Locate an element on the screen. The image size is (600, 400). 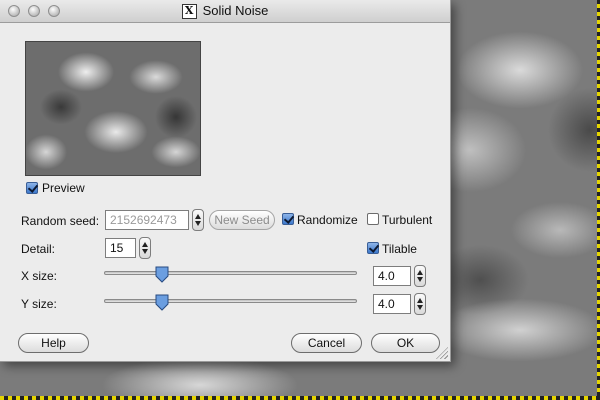
x-size-slider-thumb is located at coordinates (162, 274).